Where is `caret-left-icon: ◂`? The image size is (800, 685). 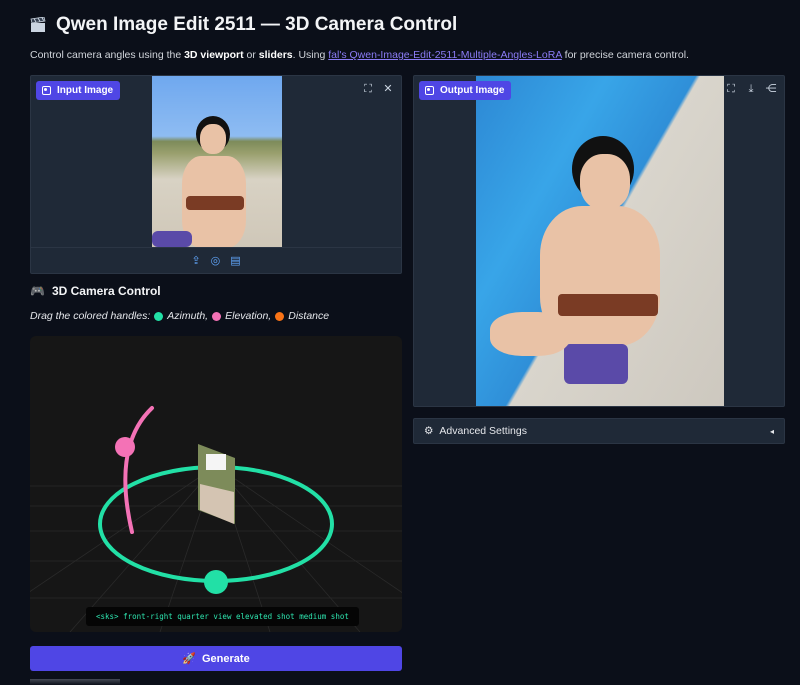
caret-left-icon: ◂ is located at coordinates (771, 431).